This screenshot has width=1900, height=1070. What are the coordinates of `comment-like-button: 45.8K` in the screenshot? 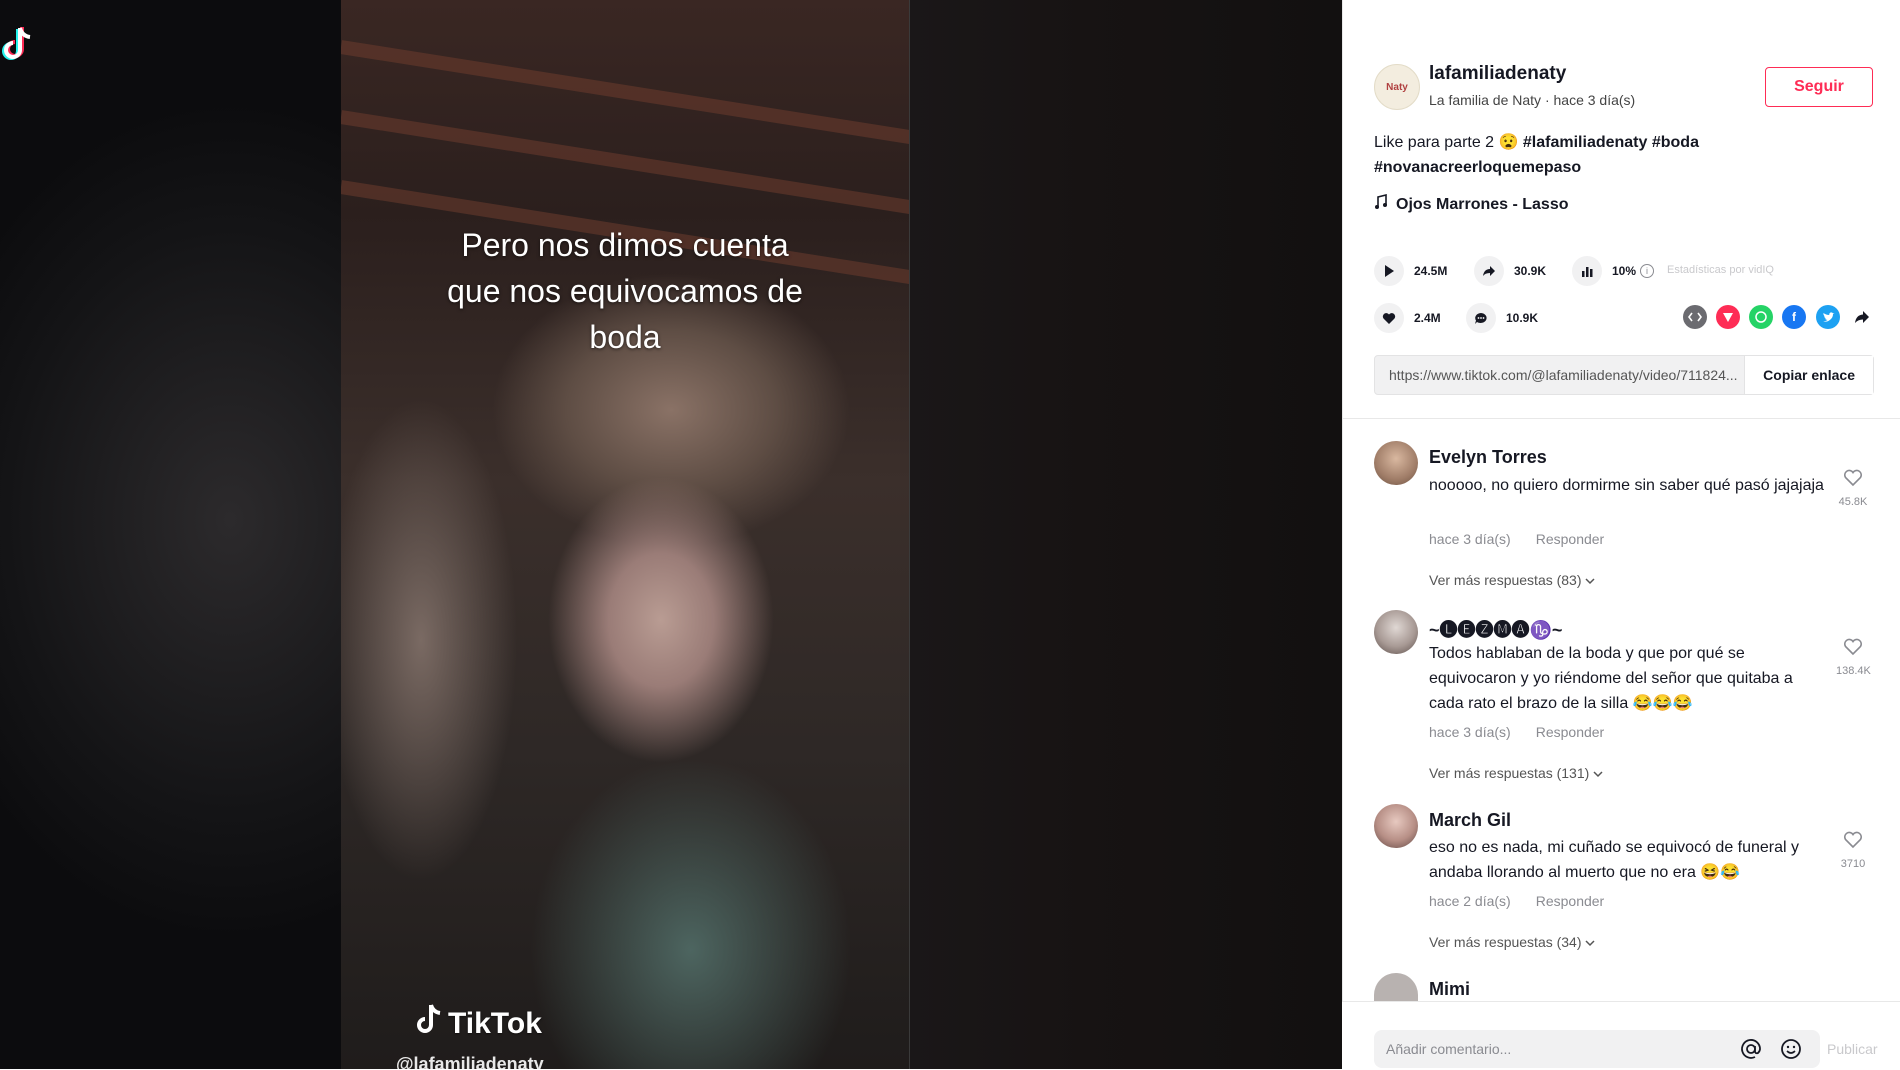 It's located at (1853, 488).